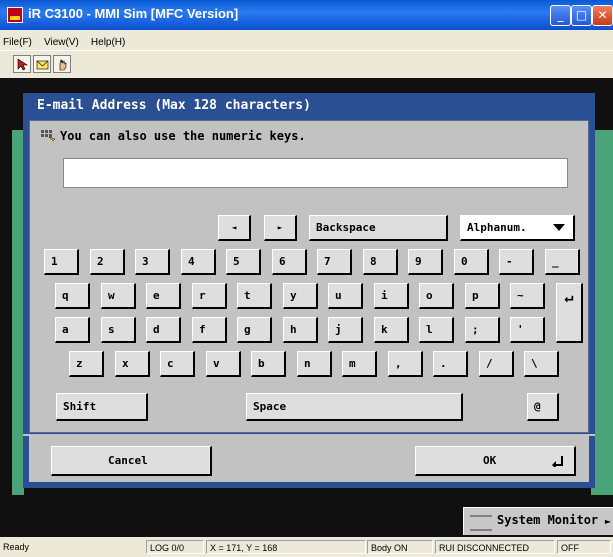 The image size is (613, 557). I want to click on input-mode-value: Alphanum., so click(497, 227).